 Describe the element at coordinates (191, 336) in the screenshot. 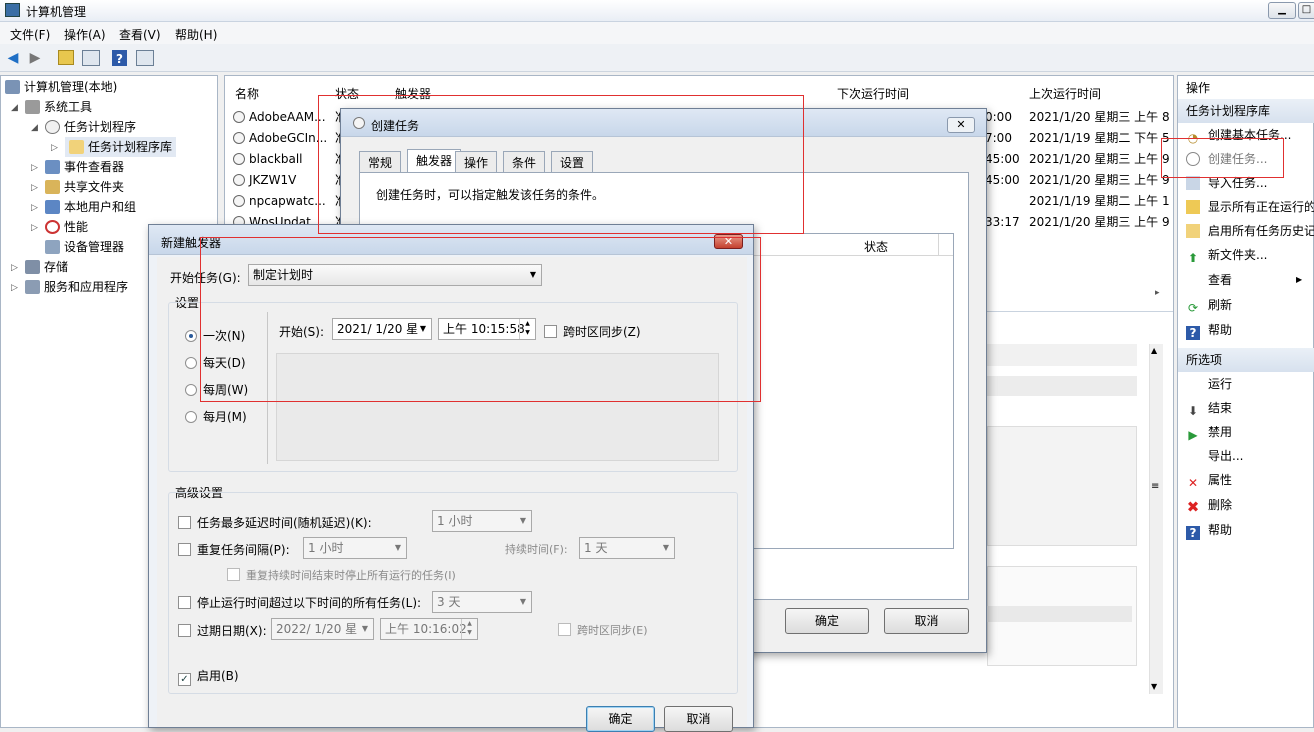

I see `radio-once` at that location.